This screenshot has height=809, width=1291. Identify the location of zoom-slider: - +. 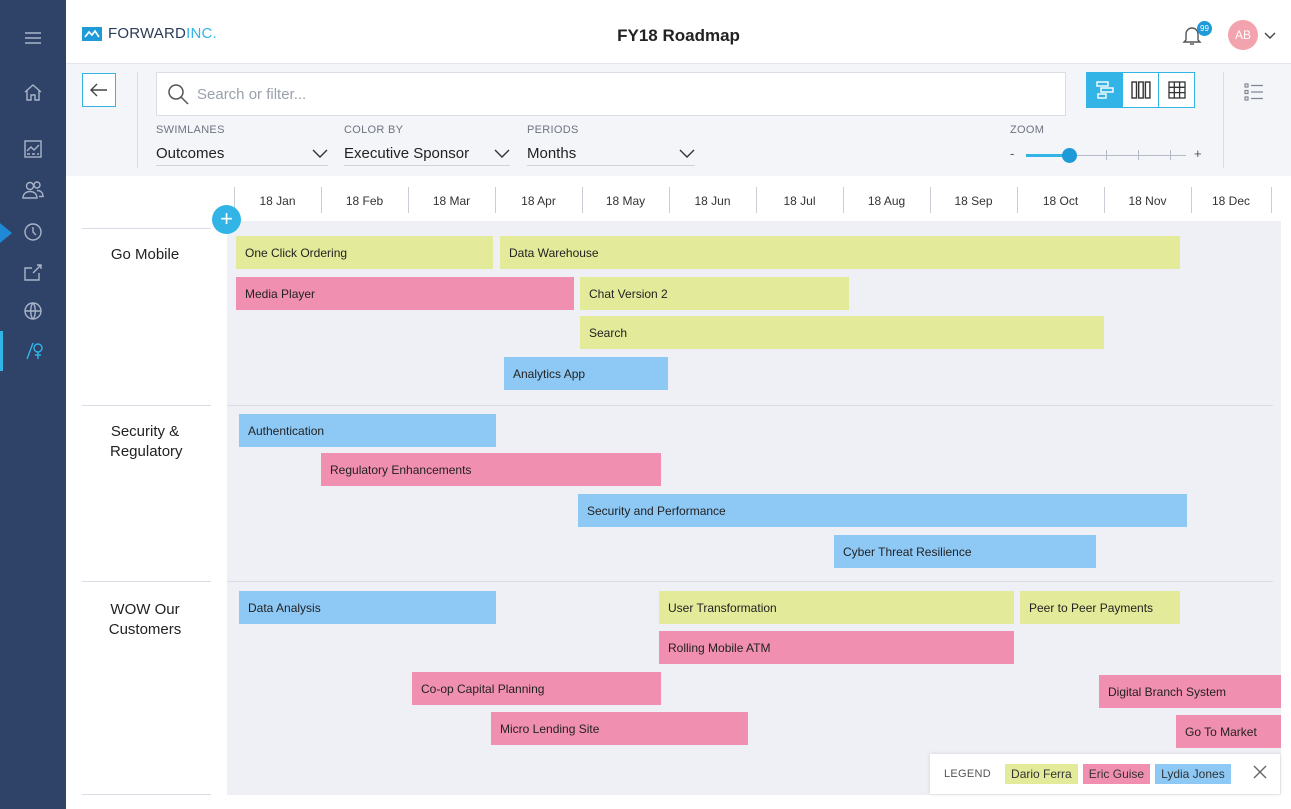
(1106, 155).